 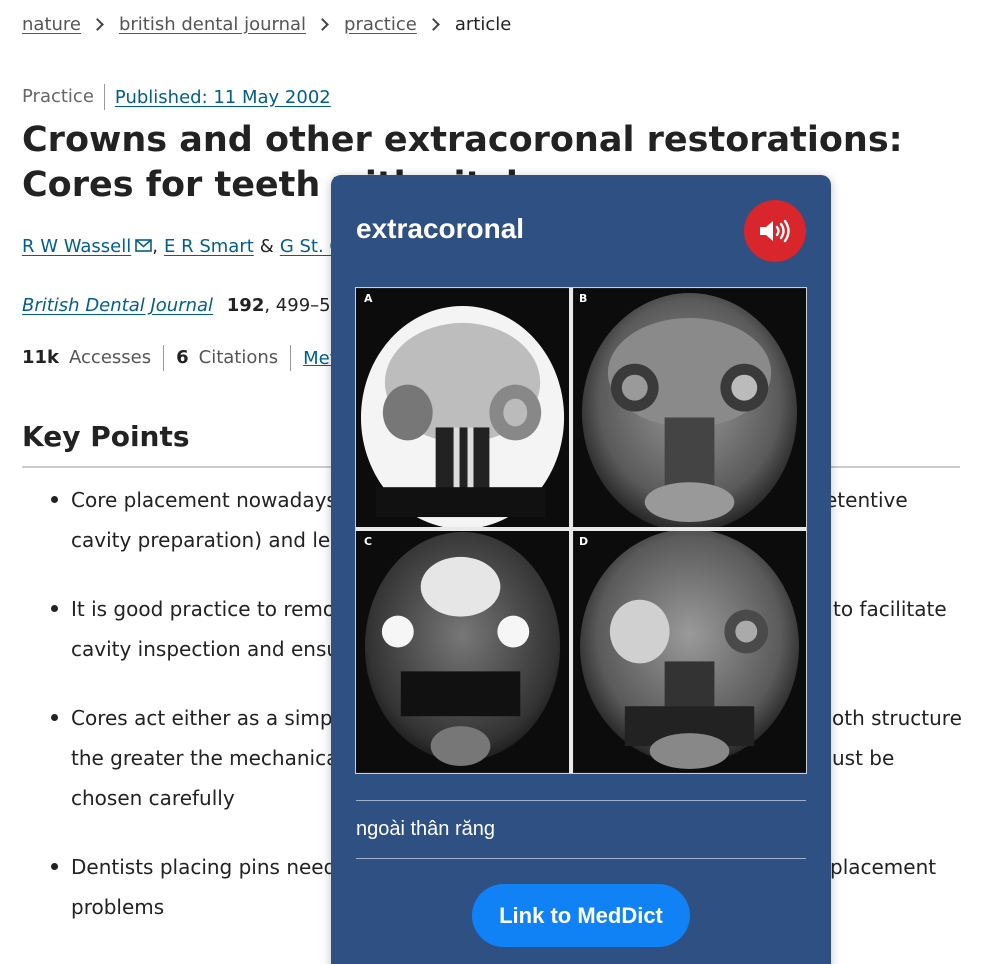 I want to click on key-point-text: cavity preparation) and le, so click(x=201, y=540).